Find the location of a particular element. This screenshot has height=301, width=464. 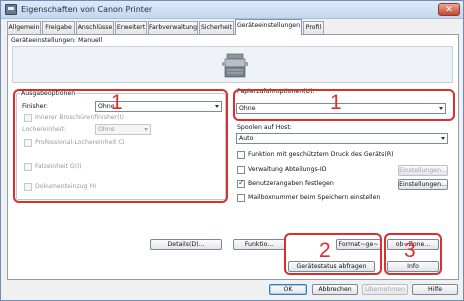

tab-profil: Profil is located at coordinates (313, 27).